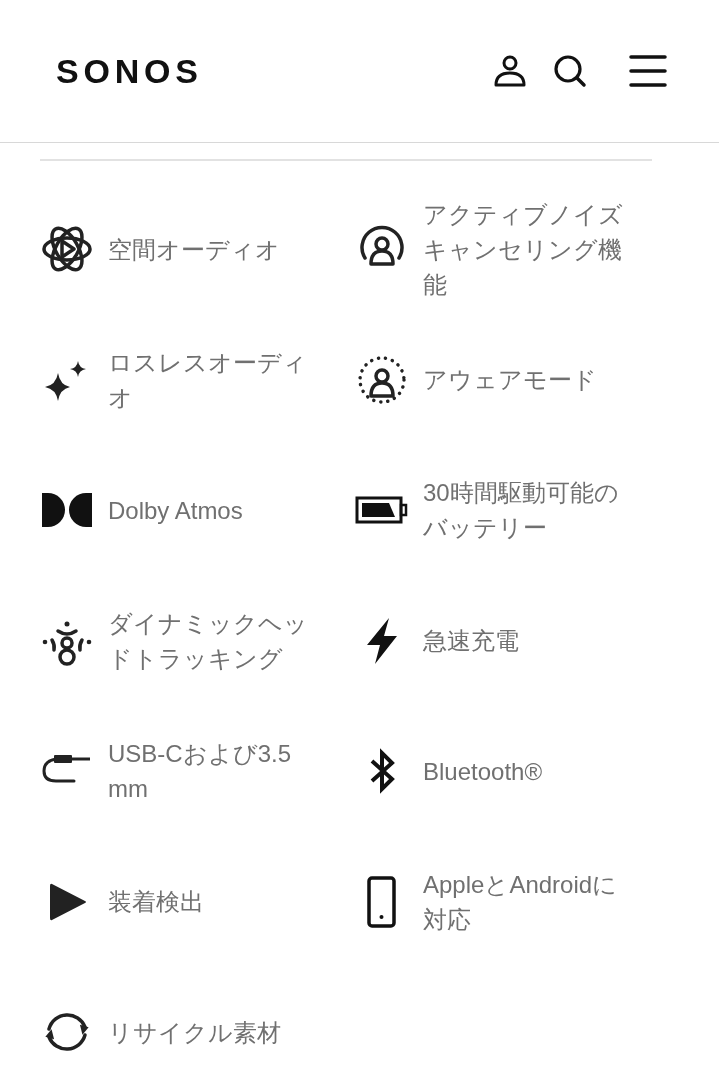 The height and width of the screenshot is (1080, 719). I want to click on feature-label: アウェアモード, so click(510, 380).